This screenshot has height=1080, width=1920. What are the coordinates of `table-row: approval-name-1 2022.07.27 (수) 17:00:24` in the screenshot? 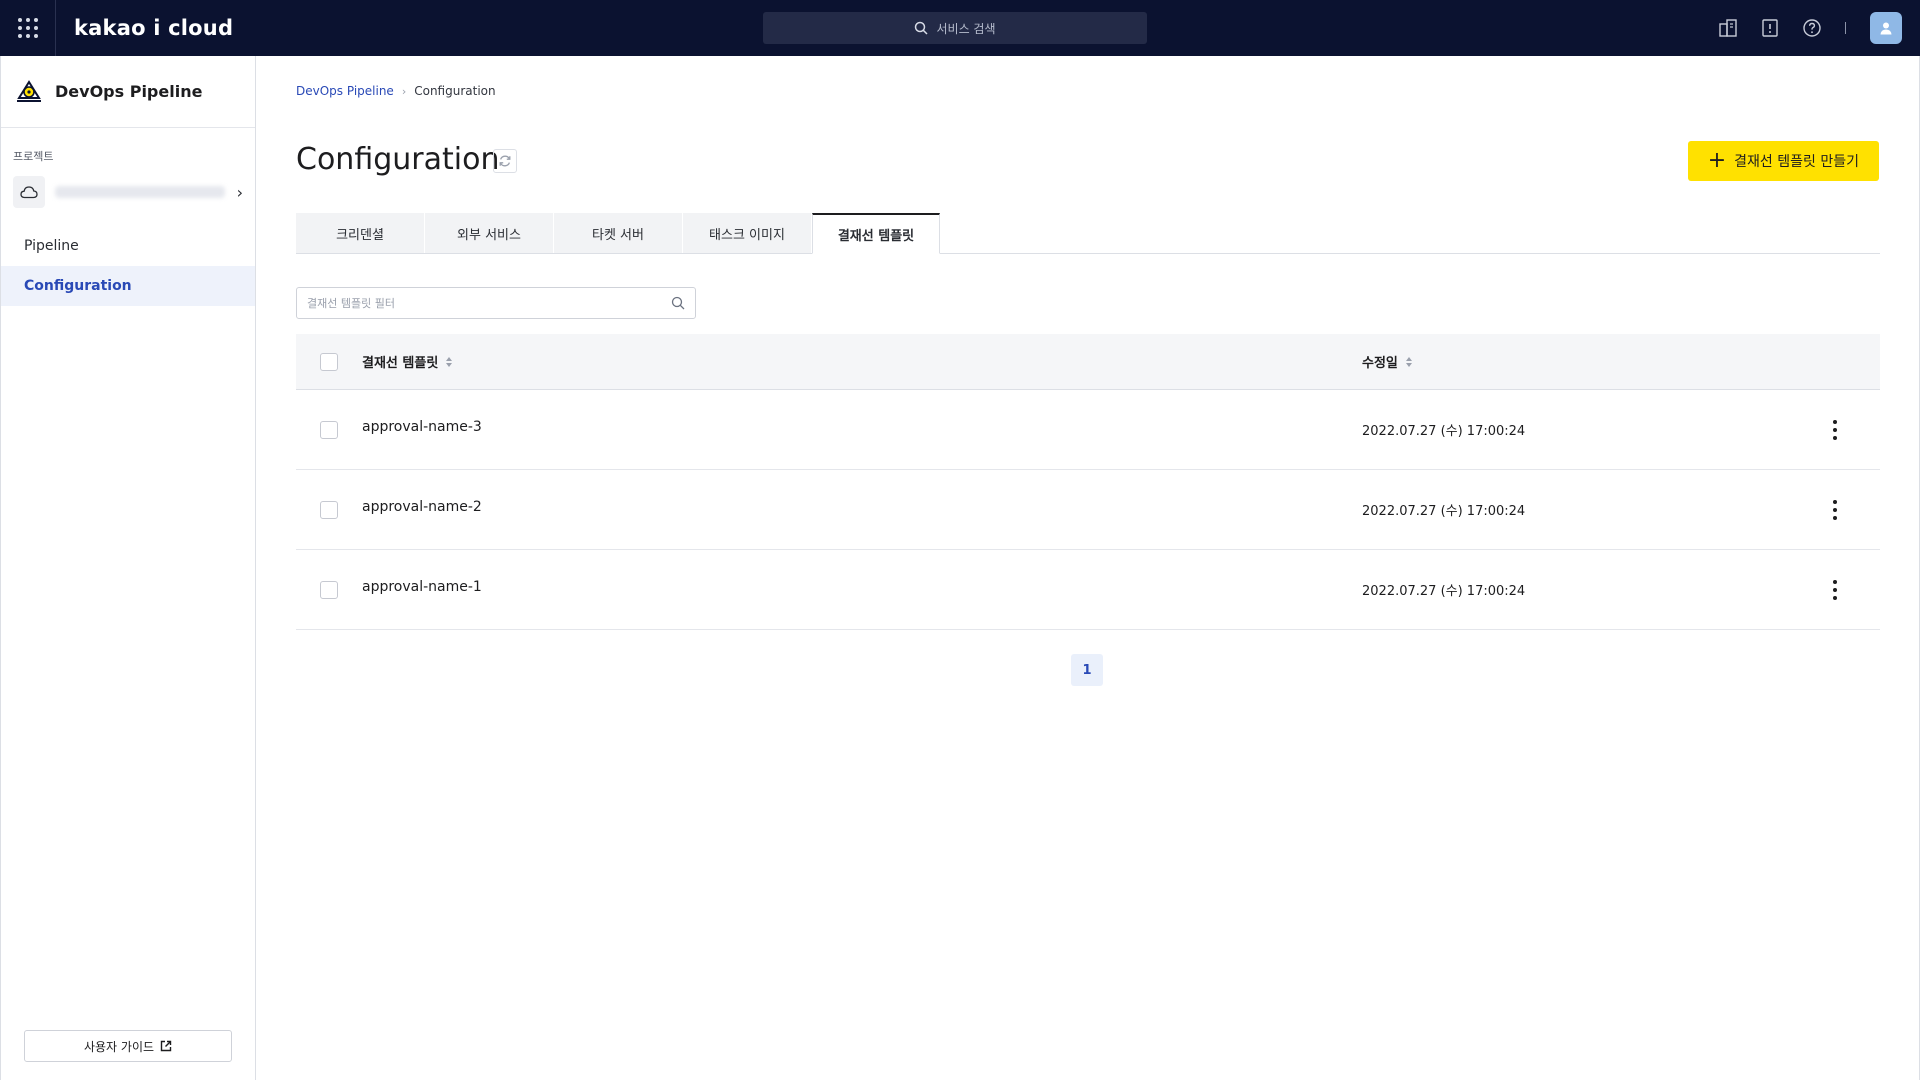 It's located at (1088, 590).